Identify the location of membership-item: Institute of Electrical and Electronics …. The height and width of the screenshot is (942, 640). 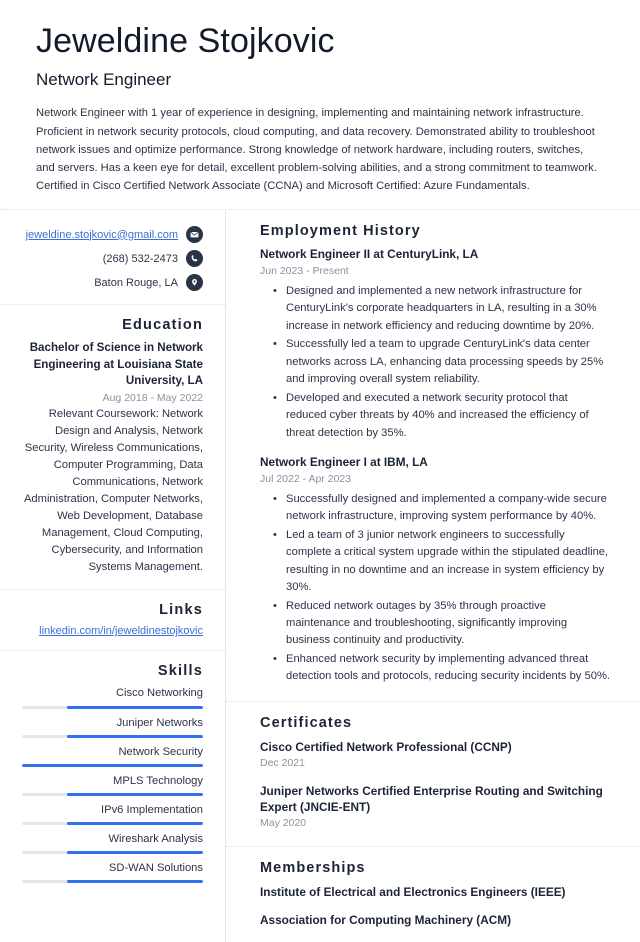
(413, 892).